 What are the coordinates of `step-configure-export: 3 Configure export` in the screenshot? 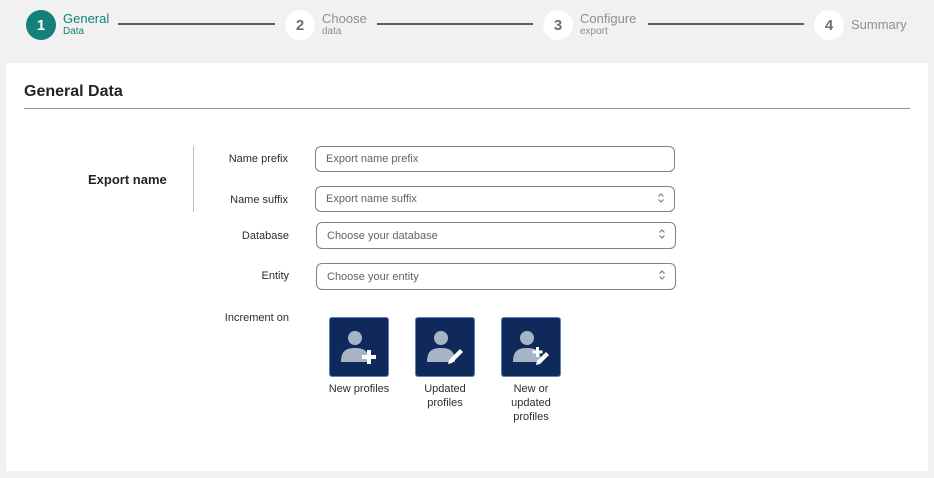 It's located at (589, 25).